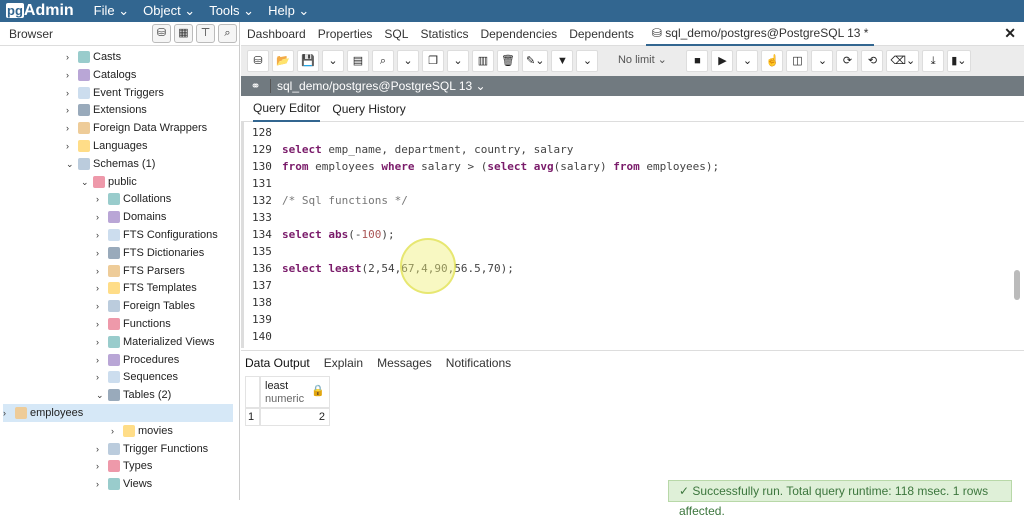 The height and width of the screenshot is (521, 1024). What do you see at coordinates (508, 61) in the screenshot?
I see `delete-icon: 🗑` at bounding box center [508, 61].